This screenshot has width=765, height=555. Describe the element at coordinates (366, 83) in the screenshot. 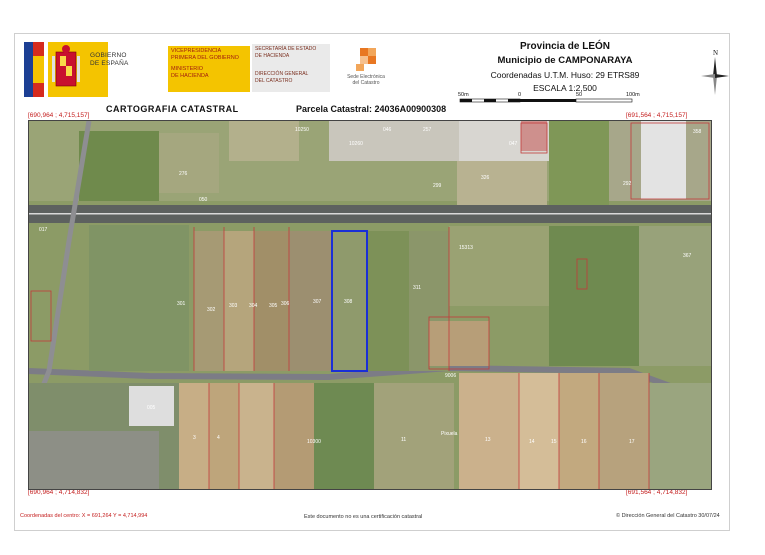

I see `sede-label-line2: del Catastro` at that location.